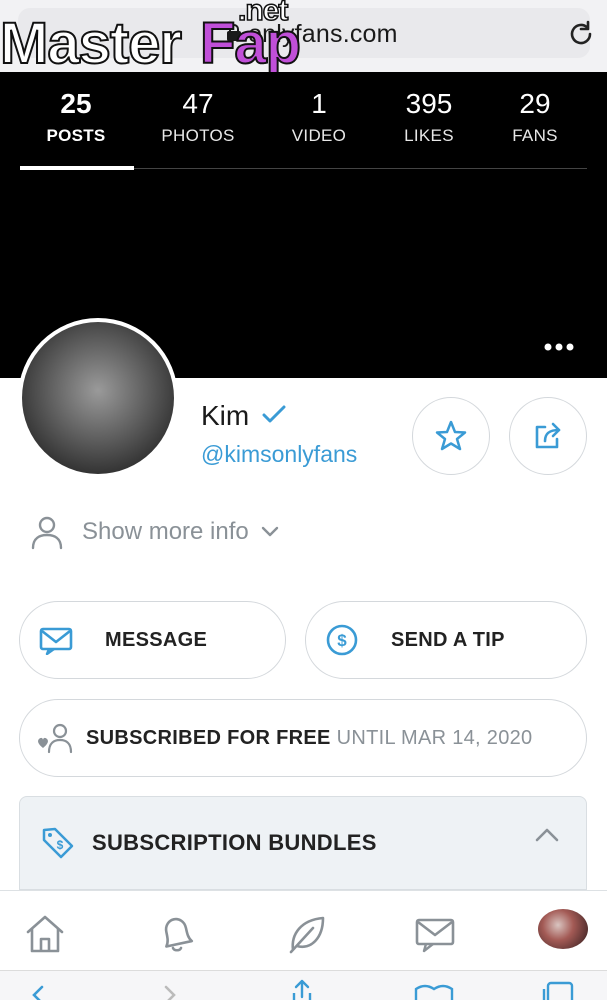 This screenshot has width=607, height=1000. I want to click on tabs-icon, so click(558, 990).